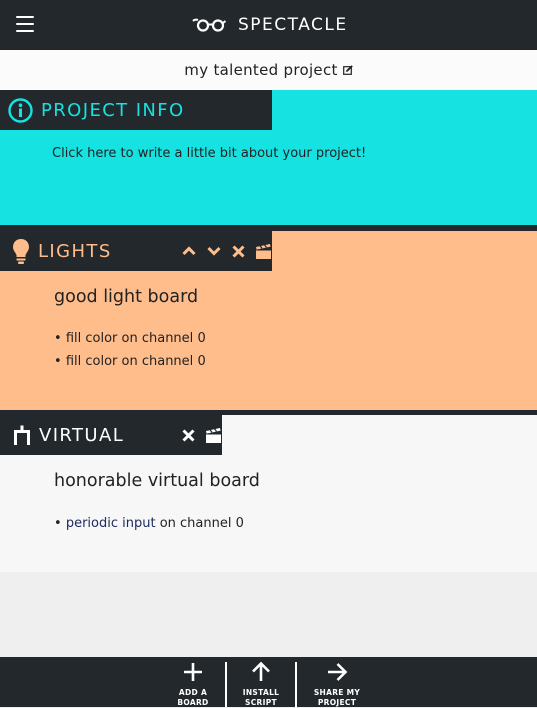  I want to click on list-item: • periodic input on channel 0, so click(149, 526).